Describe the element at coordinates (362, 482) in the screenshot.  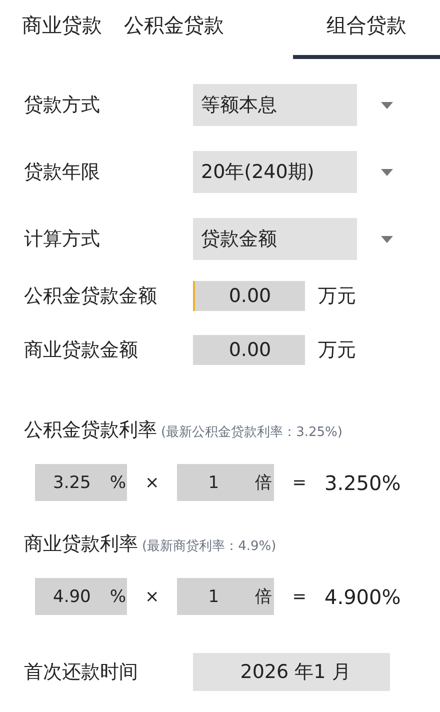
I see `rate-result: 3.250%` at that location.